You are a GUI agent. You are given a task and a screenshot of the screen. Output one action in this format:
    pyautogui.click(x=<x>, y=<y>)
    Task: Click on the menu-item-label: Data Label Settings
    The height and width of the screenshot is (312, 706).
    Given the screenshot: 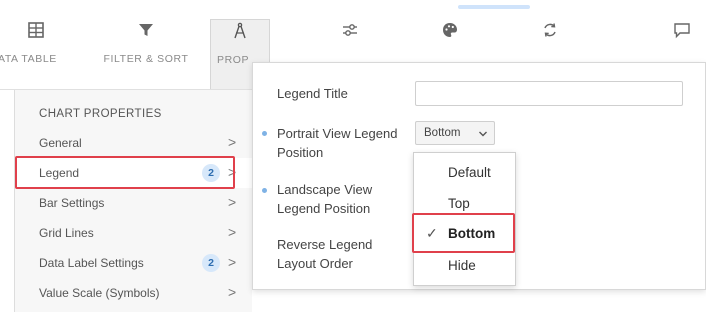 What is the action you would take?
    pyautogui.click(x=91, y=263)
    